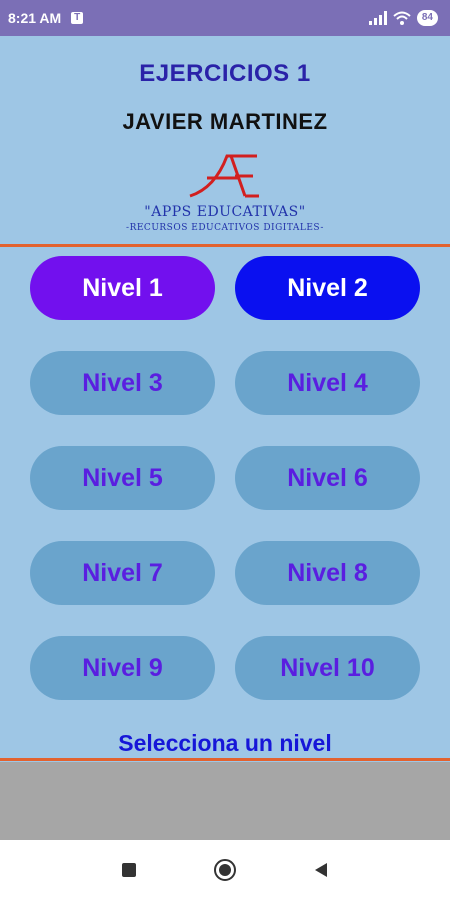 The width and height of the screenshot is (450, 900). I want to click on status-time: 8:21 AM, so click(35, 18).